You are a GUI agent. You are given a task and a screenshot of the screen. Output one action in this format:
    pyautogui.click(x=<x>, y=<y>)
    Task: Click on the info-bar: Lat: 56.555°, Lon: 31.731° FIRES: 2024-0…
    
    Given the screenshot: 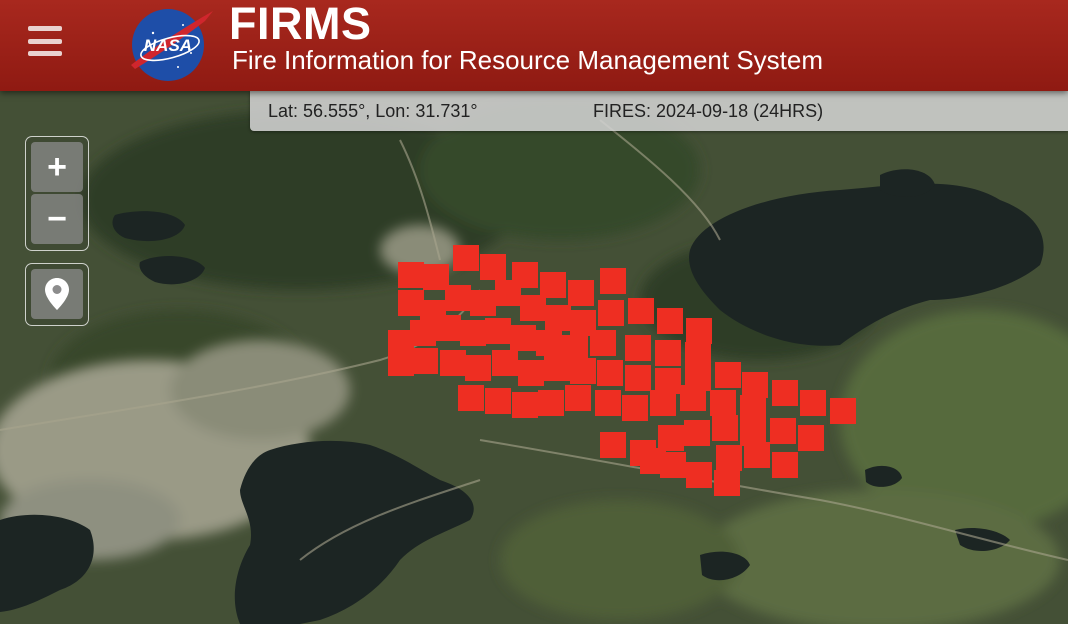 What is the action you would take?
    pyautogui.click(x=659, y=111)
    